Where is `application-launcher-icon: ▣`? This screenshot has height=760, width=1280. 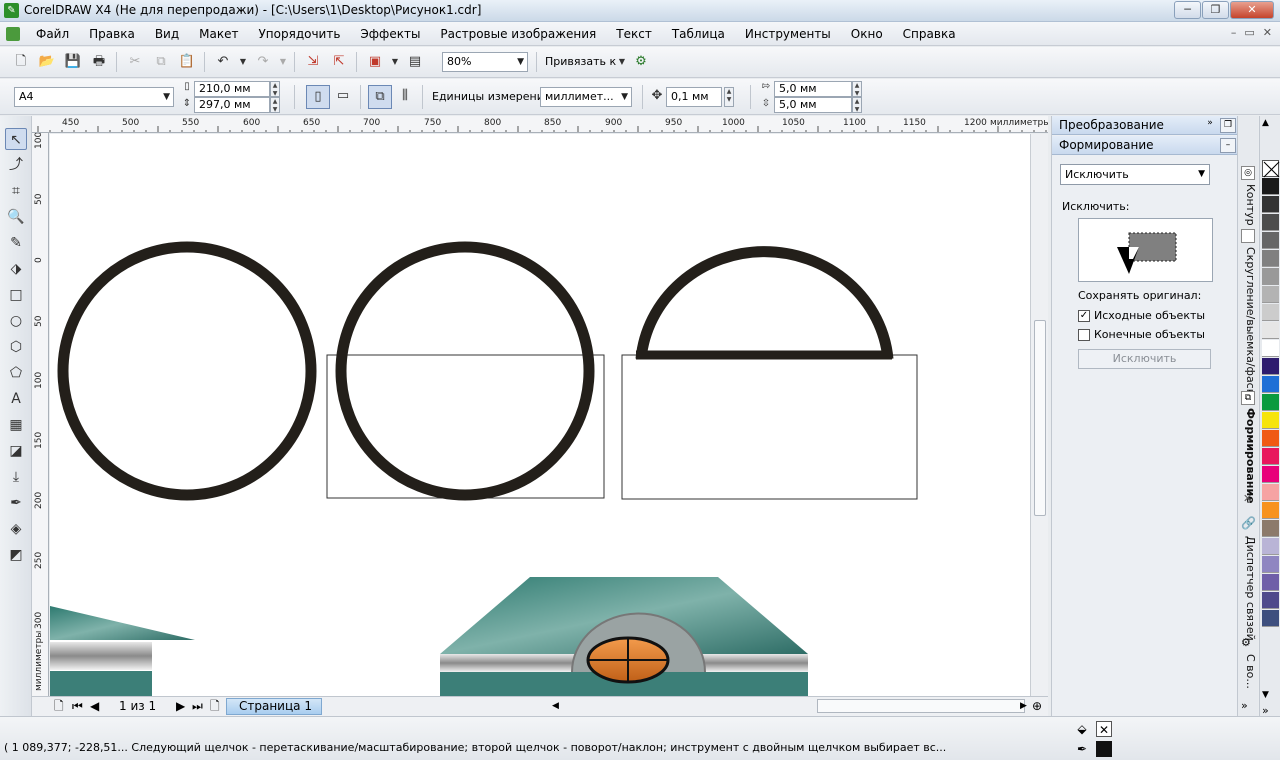 application-launcher-icon: ▣ is located at coordinates (375, 62).